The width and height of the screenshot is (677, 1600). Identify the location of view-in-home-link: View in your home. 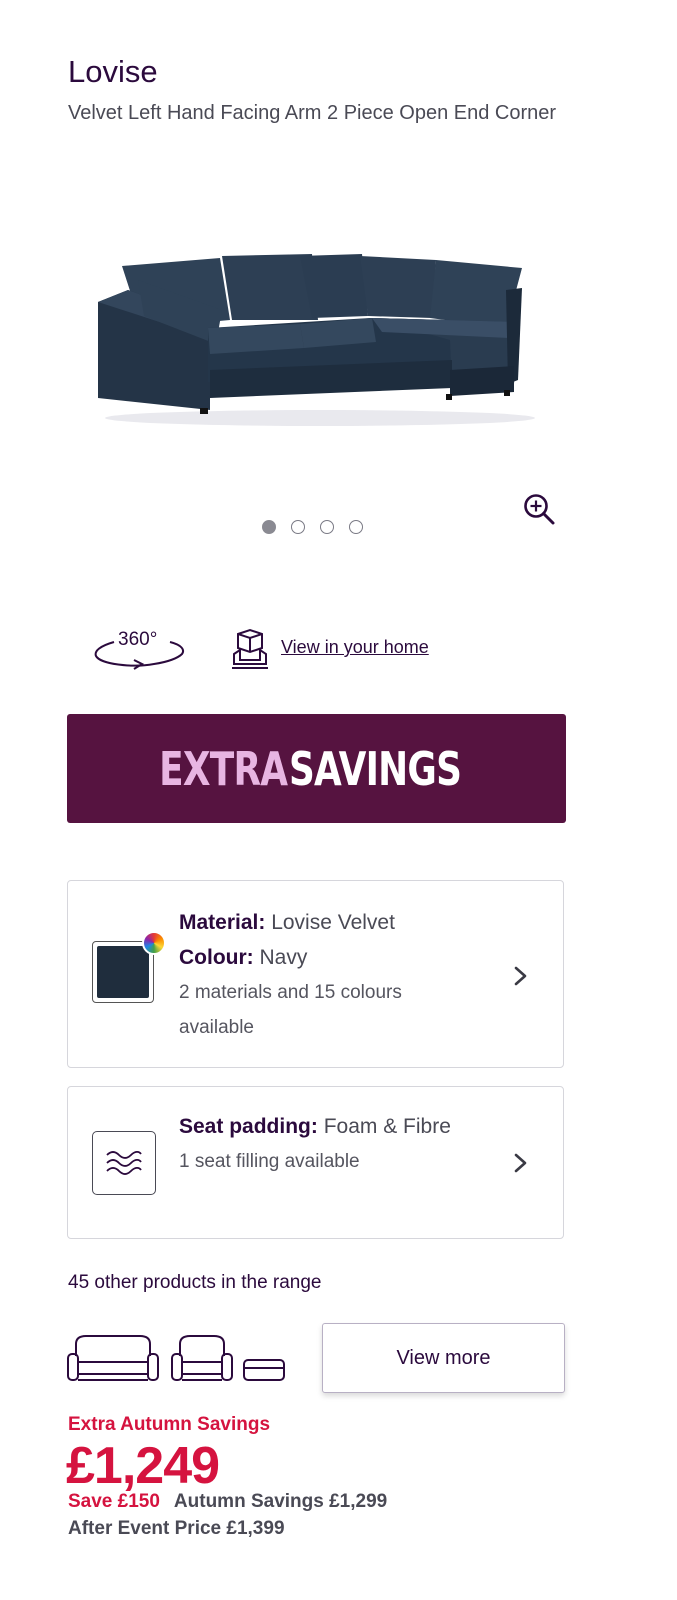
(355, 647).